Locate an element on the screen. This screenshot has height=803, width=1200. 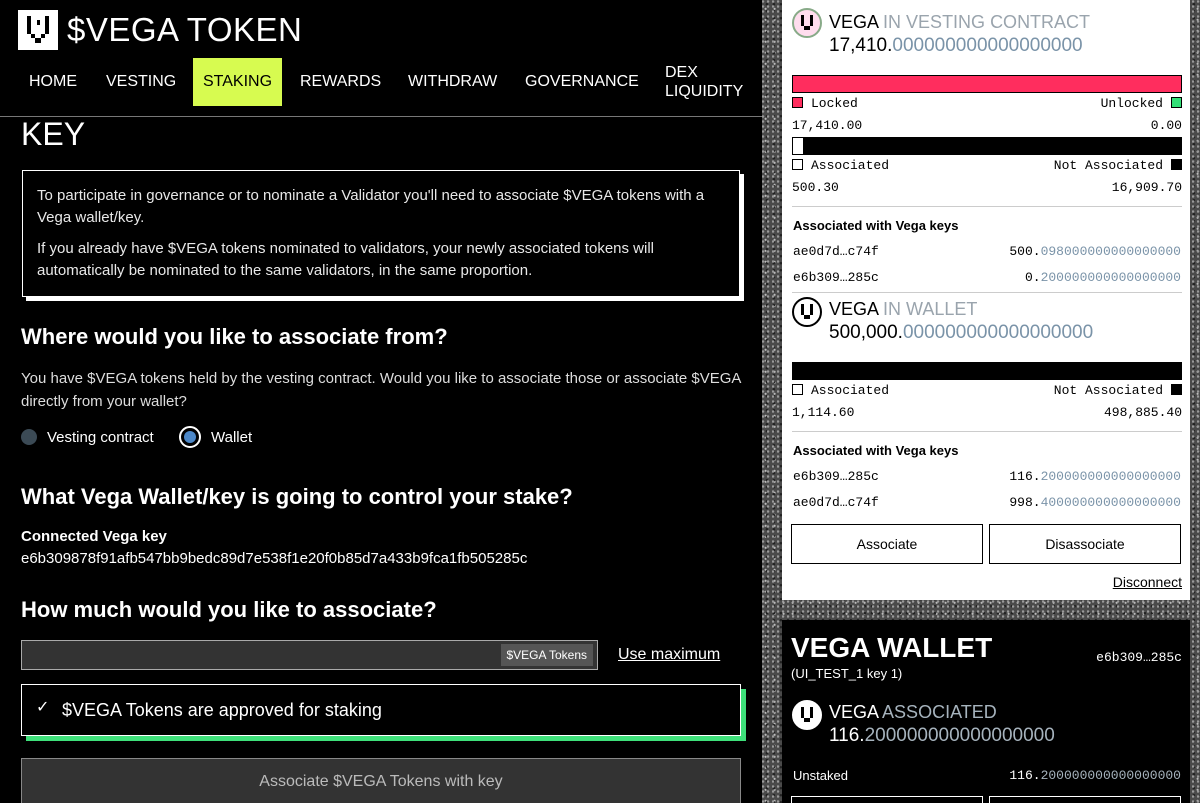
key-amount-dec: 098000000000000000 is located at coordinates (1110, 251).